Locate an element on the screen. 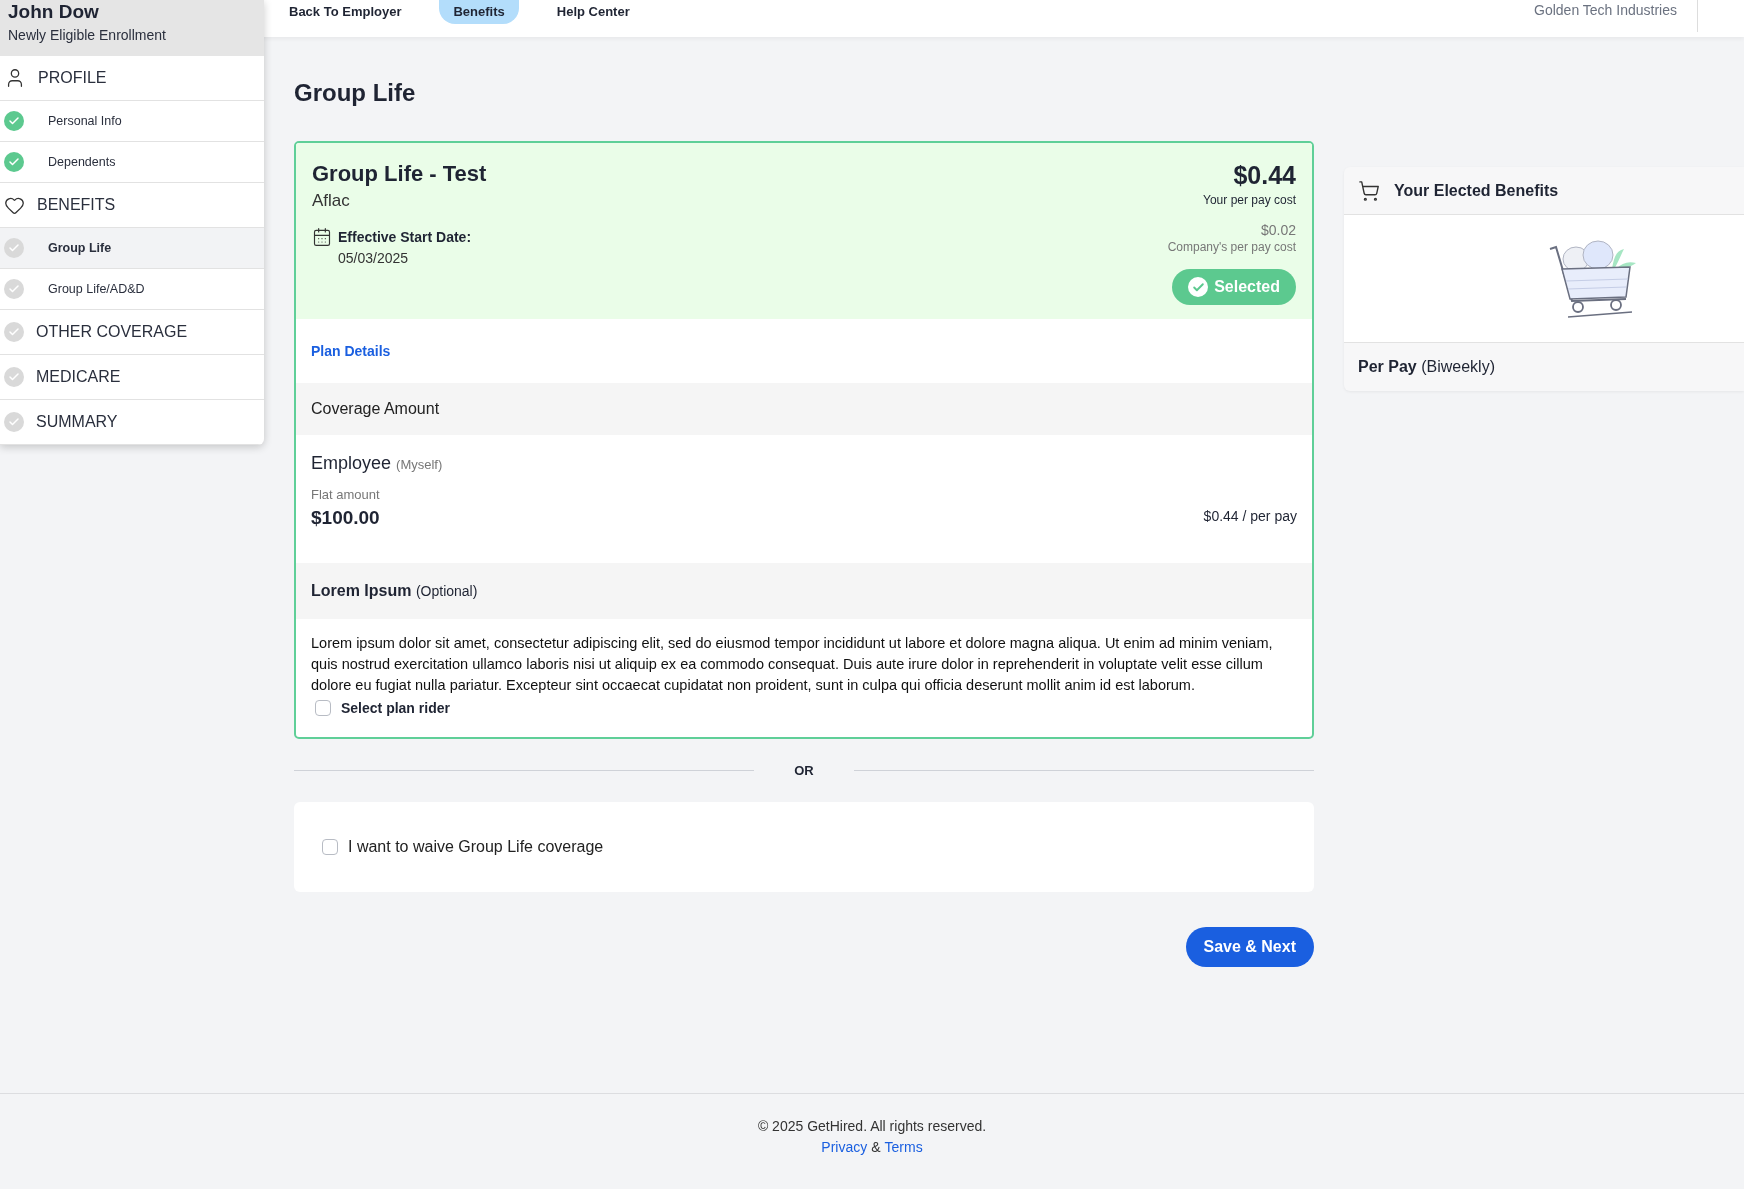 Image resolution: width=1744 pixels, height=1189 pixels. rider-description: Lorem ipsum dolor sit amet, consectetur adipiscing elit, sed do eiusmod tempor incididunt ut labore et dolore magna aliqua. Ut enim ad minim veniam, quis nostrud exercitation ullamco laboris nisi ut aliquip ex ea commodo consequat. Duis aute irure dolor in reprehenderit in voluptate velit esse cillum dolore eu fugiat nulla pariatur. Excepteur sint occaecat cupidatat non proident, sunt in culpa qui officia deserunt mollit anim id est laborum. is located at coordinates (792, 664).